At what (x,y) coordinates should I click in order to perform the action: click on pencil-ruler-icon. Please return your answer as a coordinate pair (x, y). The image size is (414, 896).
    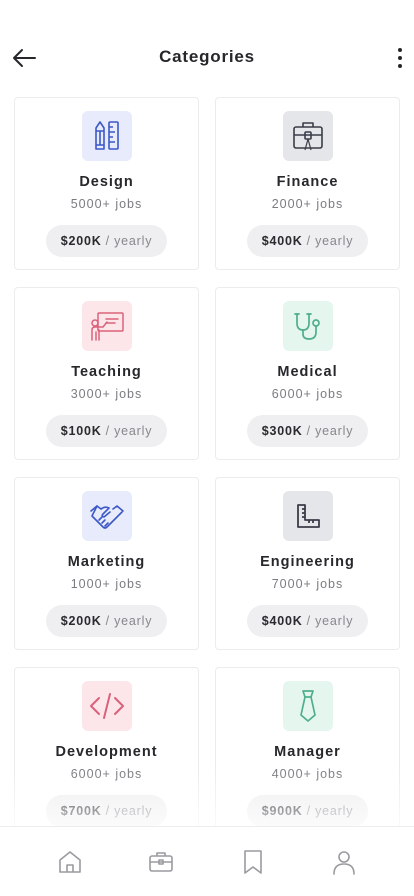
    Looking at the image, I should click on (107, 135).